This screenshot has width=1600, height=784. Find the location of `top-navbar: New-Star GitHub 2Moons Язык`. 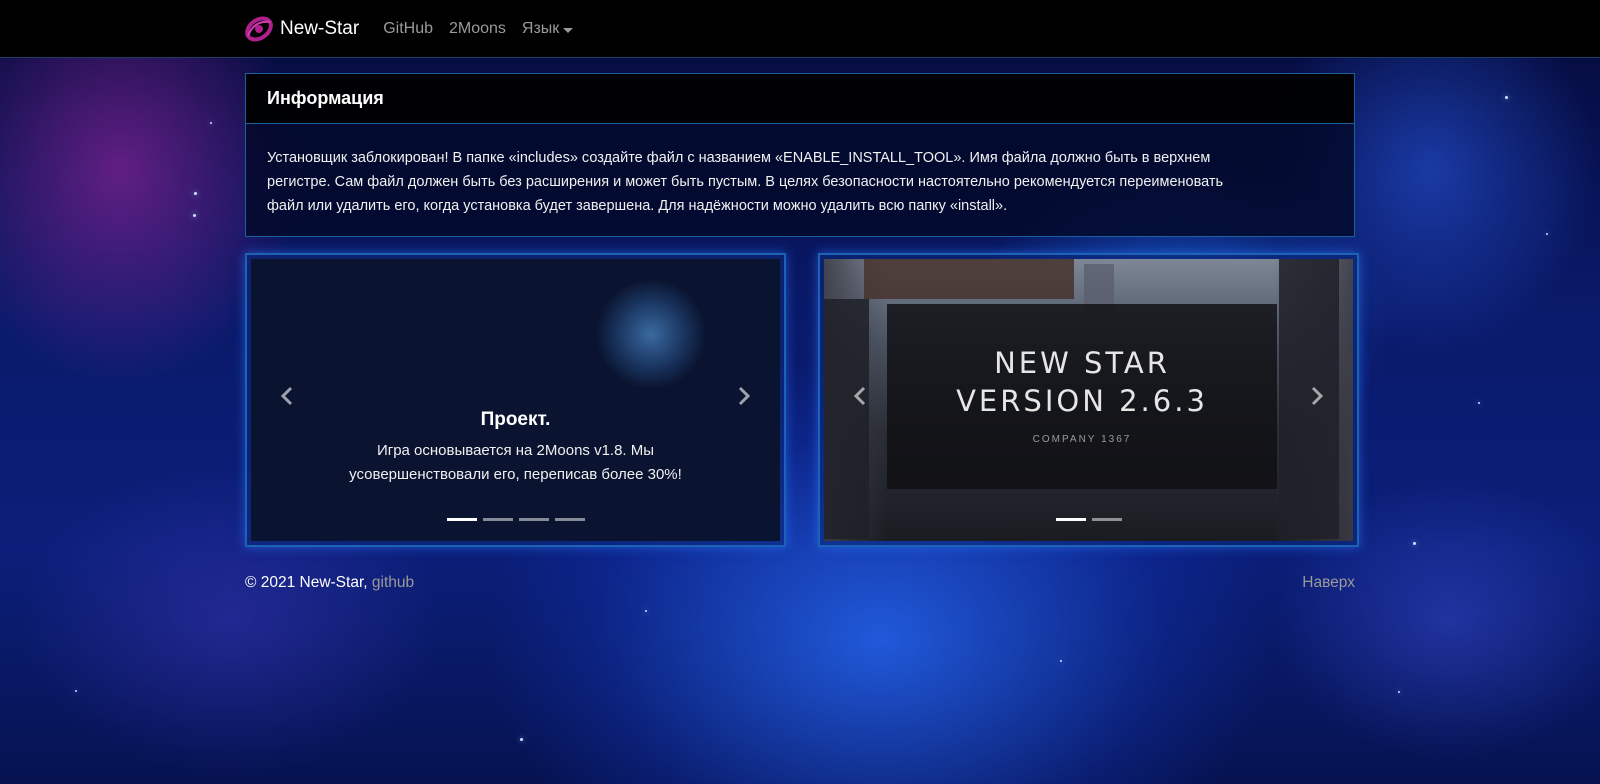

top-navbar: New-Star GitHub 2Moons Язык is located at coordinates (800, 29).